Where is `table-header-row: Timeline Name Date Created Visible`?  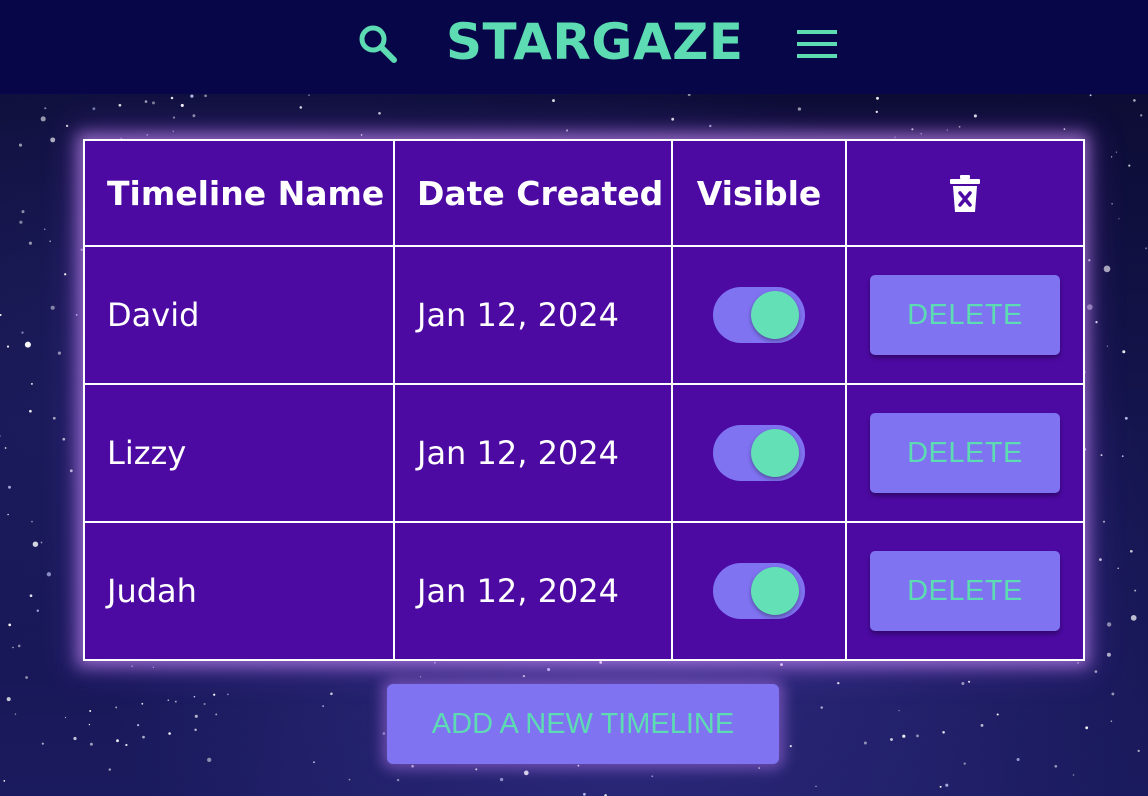
table-header-row: Timeline Name Date Created Visible is located at coordinates (584, 193).